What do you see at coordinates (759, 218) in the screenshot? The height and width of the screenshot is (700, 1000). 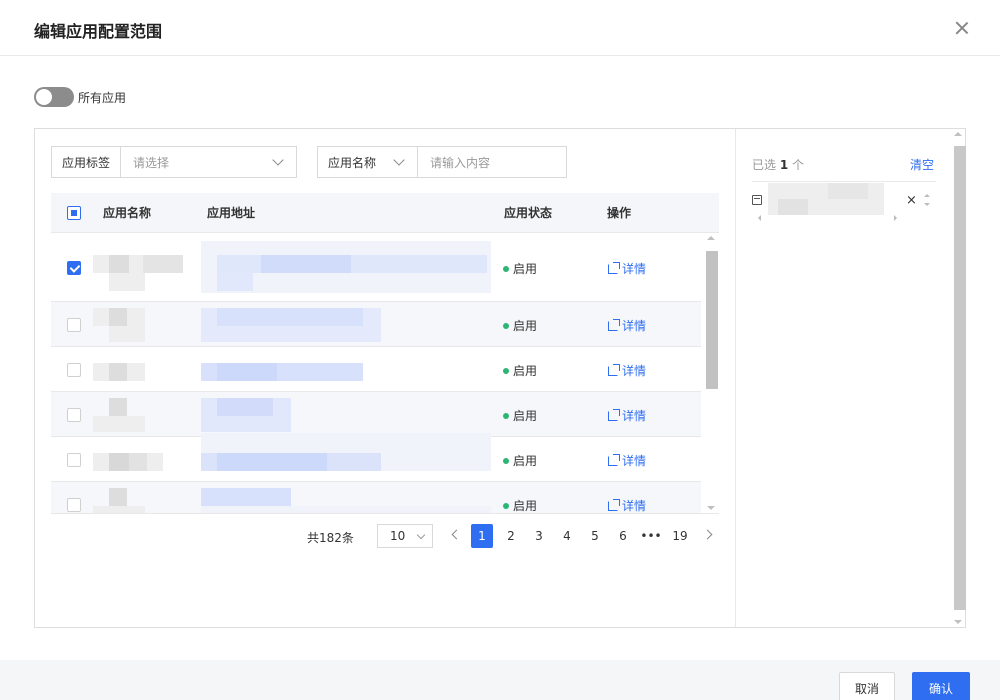 I see `caret-left-icon` at bounding box center [759, 218].